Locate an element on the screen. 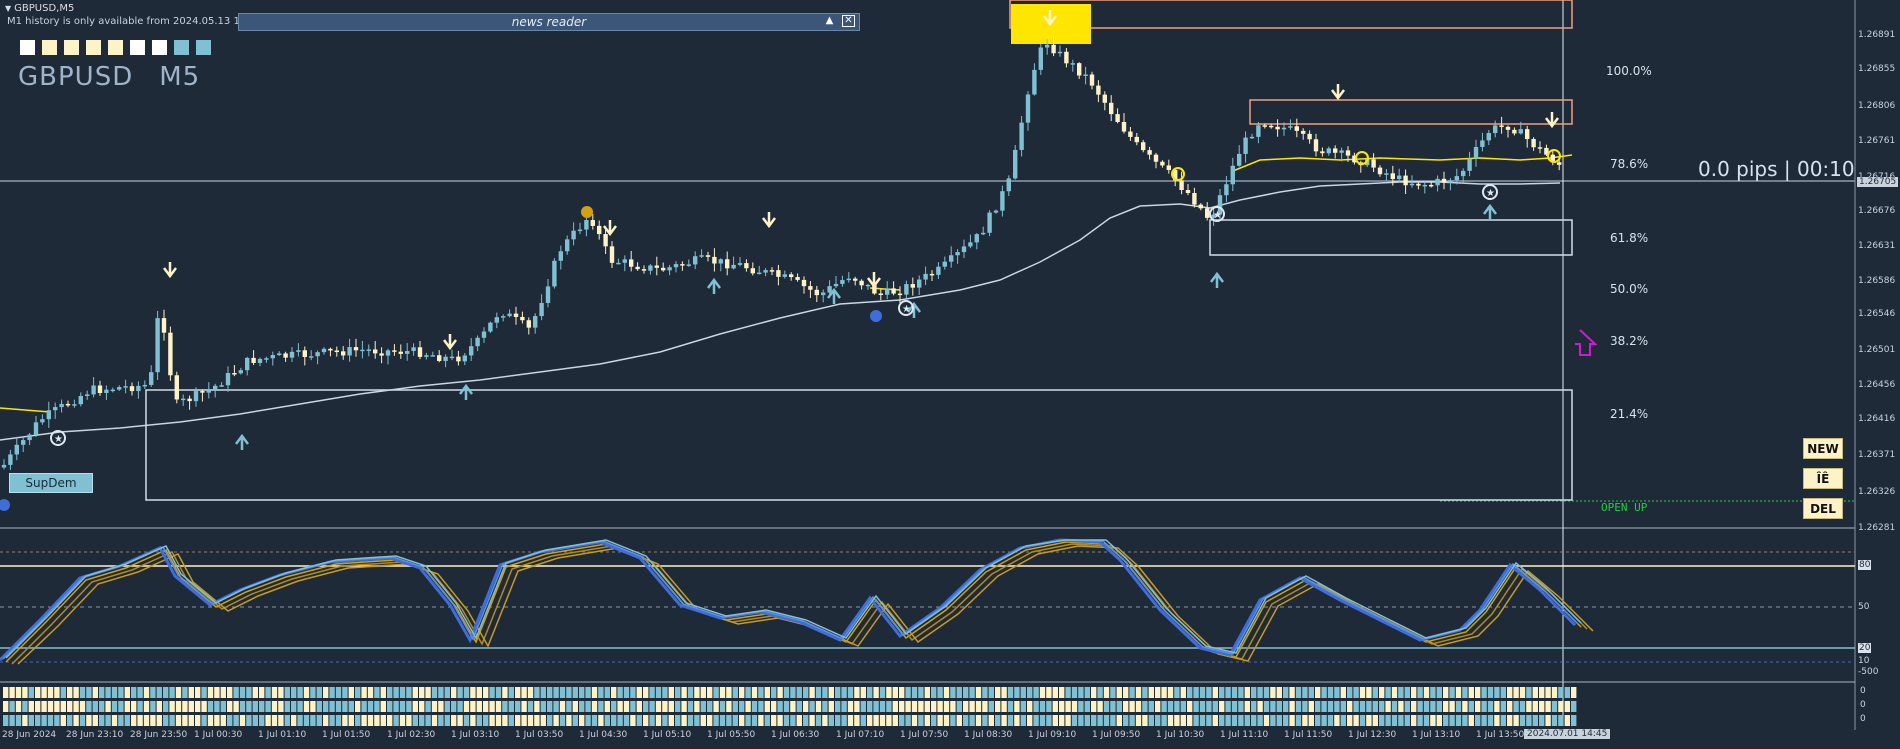 The height and width of the screenshot is (749, 1900). ie-button: ÎÊ is located at coordinates (1823, 478).